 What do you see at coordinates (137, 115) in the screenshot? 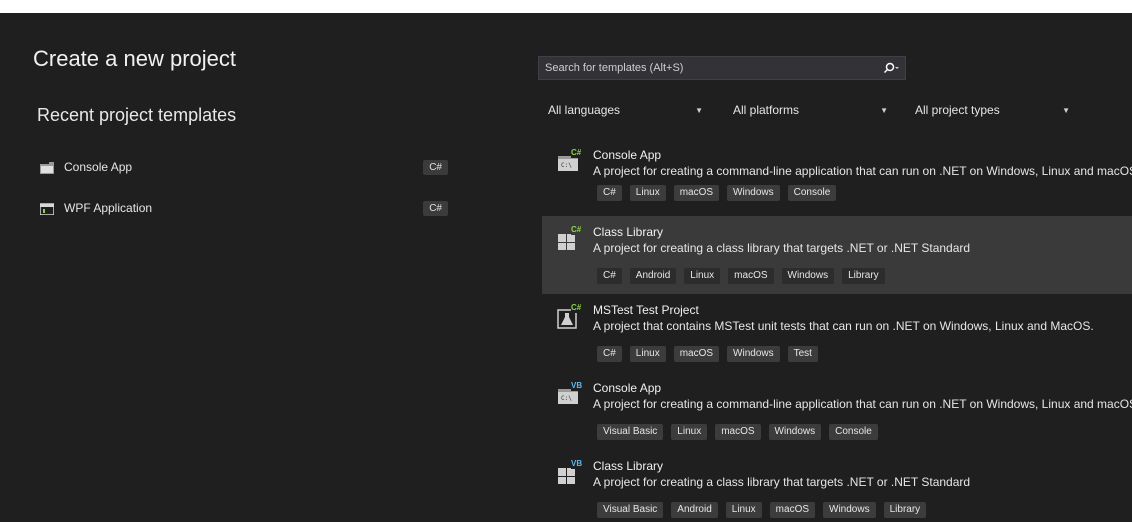
I see `recent-templates-heading: Recent project templates` at bounding box center [137, 115].